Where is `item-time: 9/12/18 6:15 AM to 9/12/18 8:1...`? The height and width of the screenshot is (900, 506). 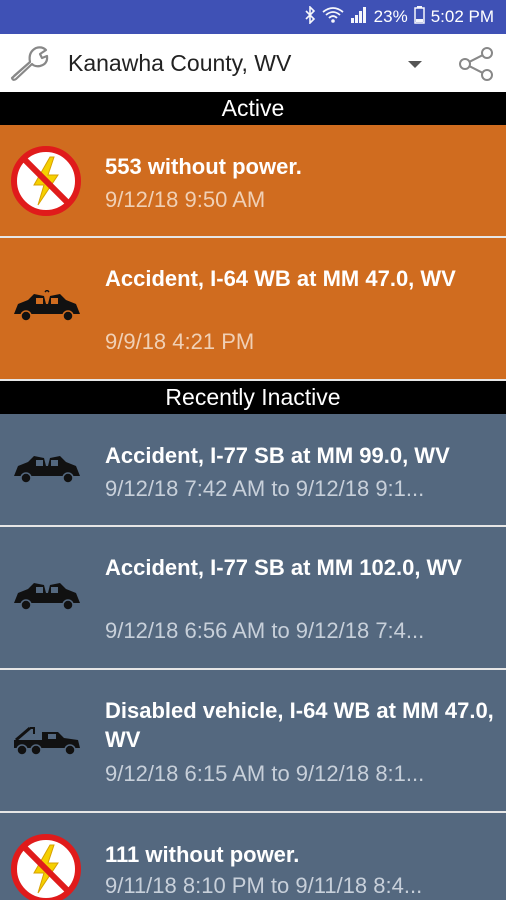 item-time: 9/12/18 6:15 AM to 9/12/18 8:1... is located at coordinates (265, 773).